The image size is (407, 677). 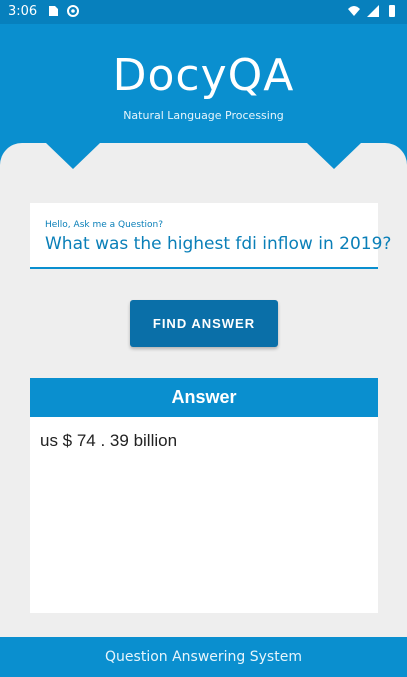 I want to click on sync-icon, so click(x=73, y=11).